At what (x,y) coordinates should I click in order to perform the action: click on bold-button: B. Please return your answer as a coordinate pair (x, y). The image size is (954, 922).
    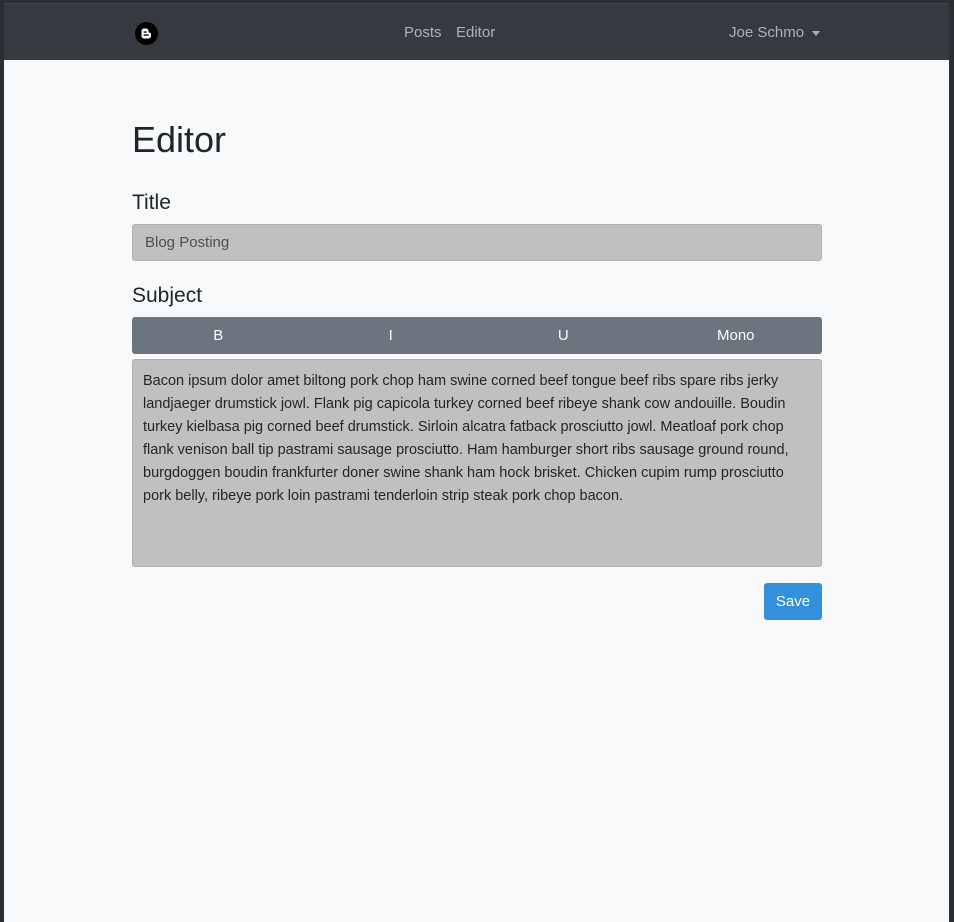
    Looking at the image, I should click on (218, 335).